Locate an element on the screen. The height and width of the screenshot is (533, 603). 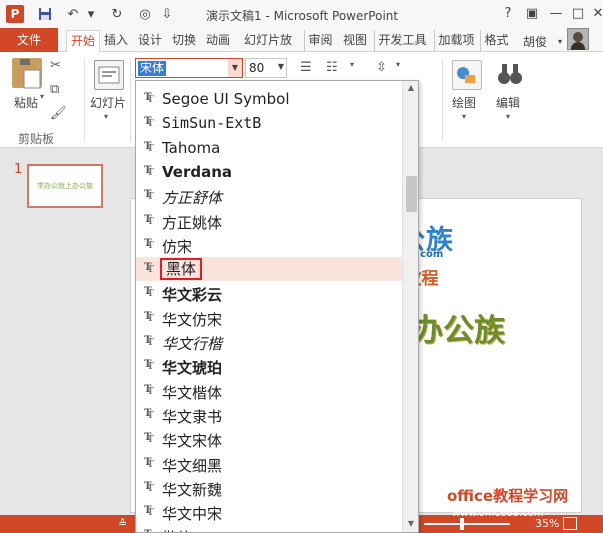
minimize-button: — is located at coordinates (556, 13).